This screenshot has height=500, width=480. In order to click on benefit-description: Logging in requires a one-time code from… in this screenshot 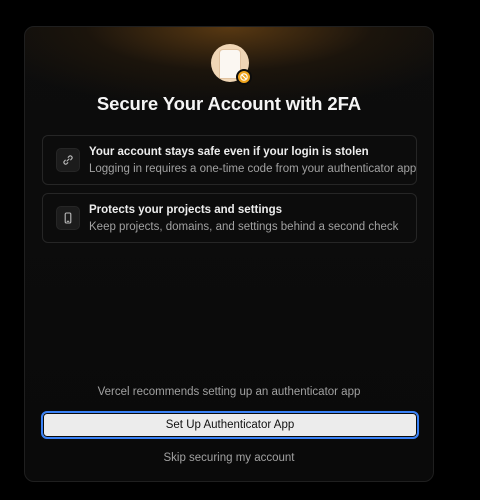, I will do `click(253, 169)`.